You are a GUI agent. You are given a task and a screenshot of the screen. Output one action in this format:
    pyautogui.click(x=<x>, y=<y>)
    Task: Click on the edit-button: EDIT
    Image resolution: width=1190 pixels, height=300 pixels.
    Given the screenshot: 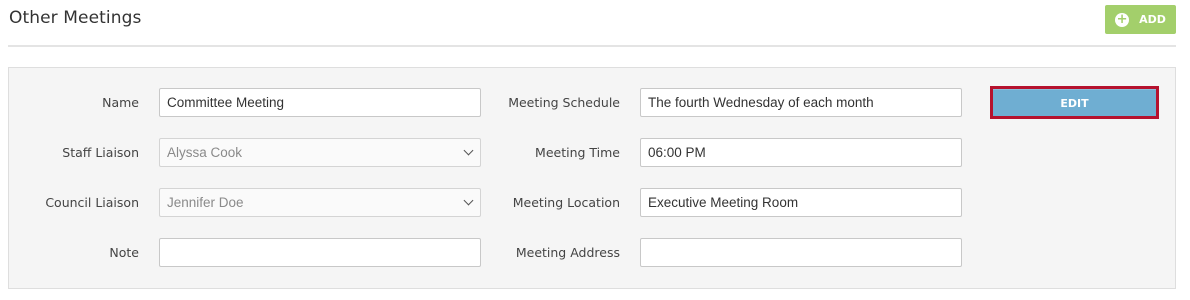 What is the action you would take?
    pyautogui.click(x=1074, y=102)
    